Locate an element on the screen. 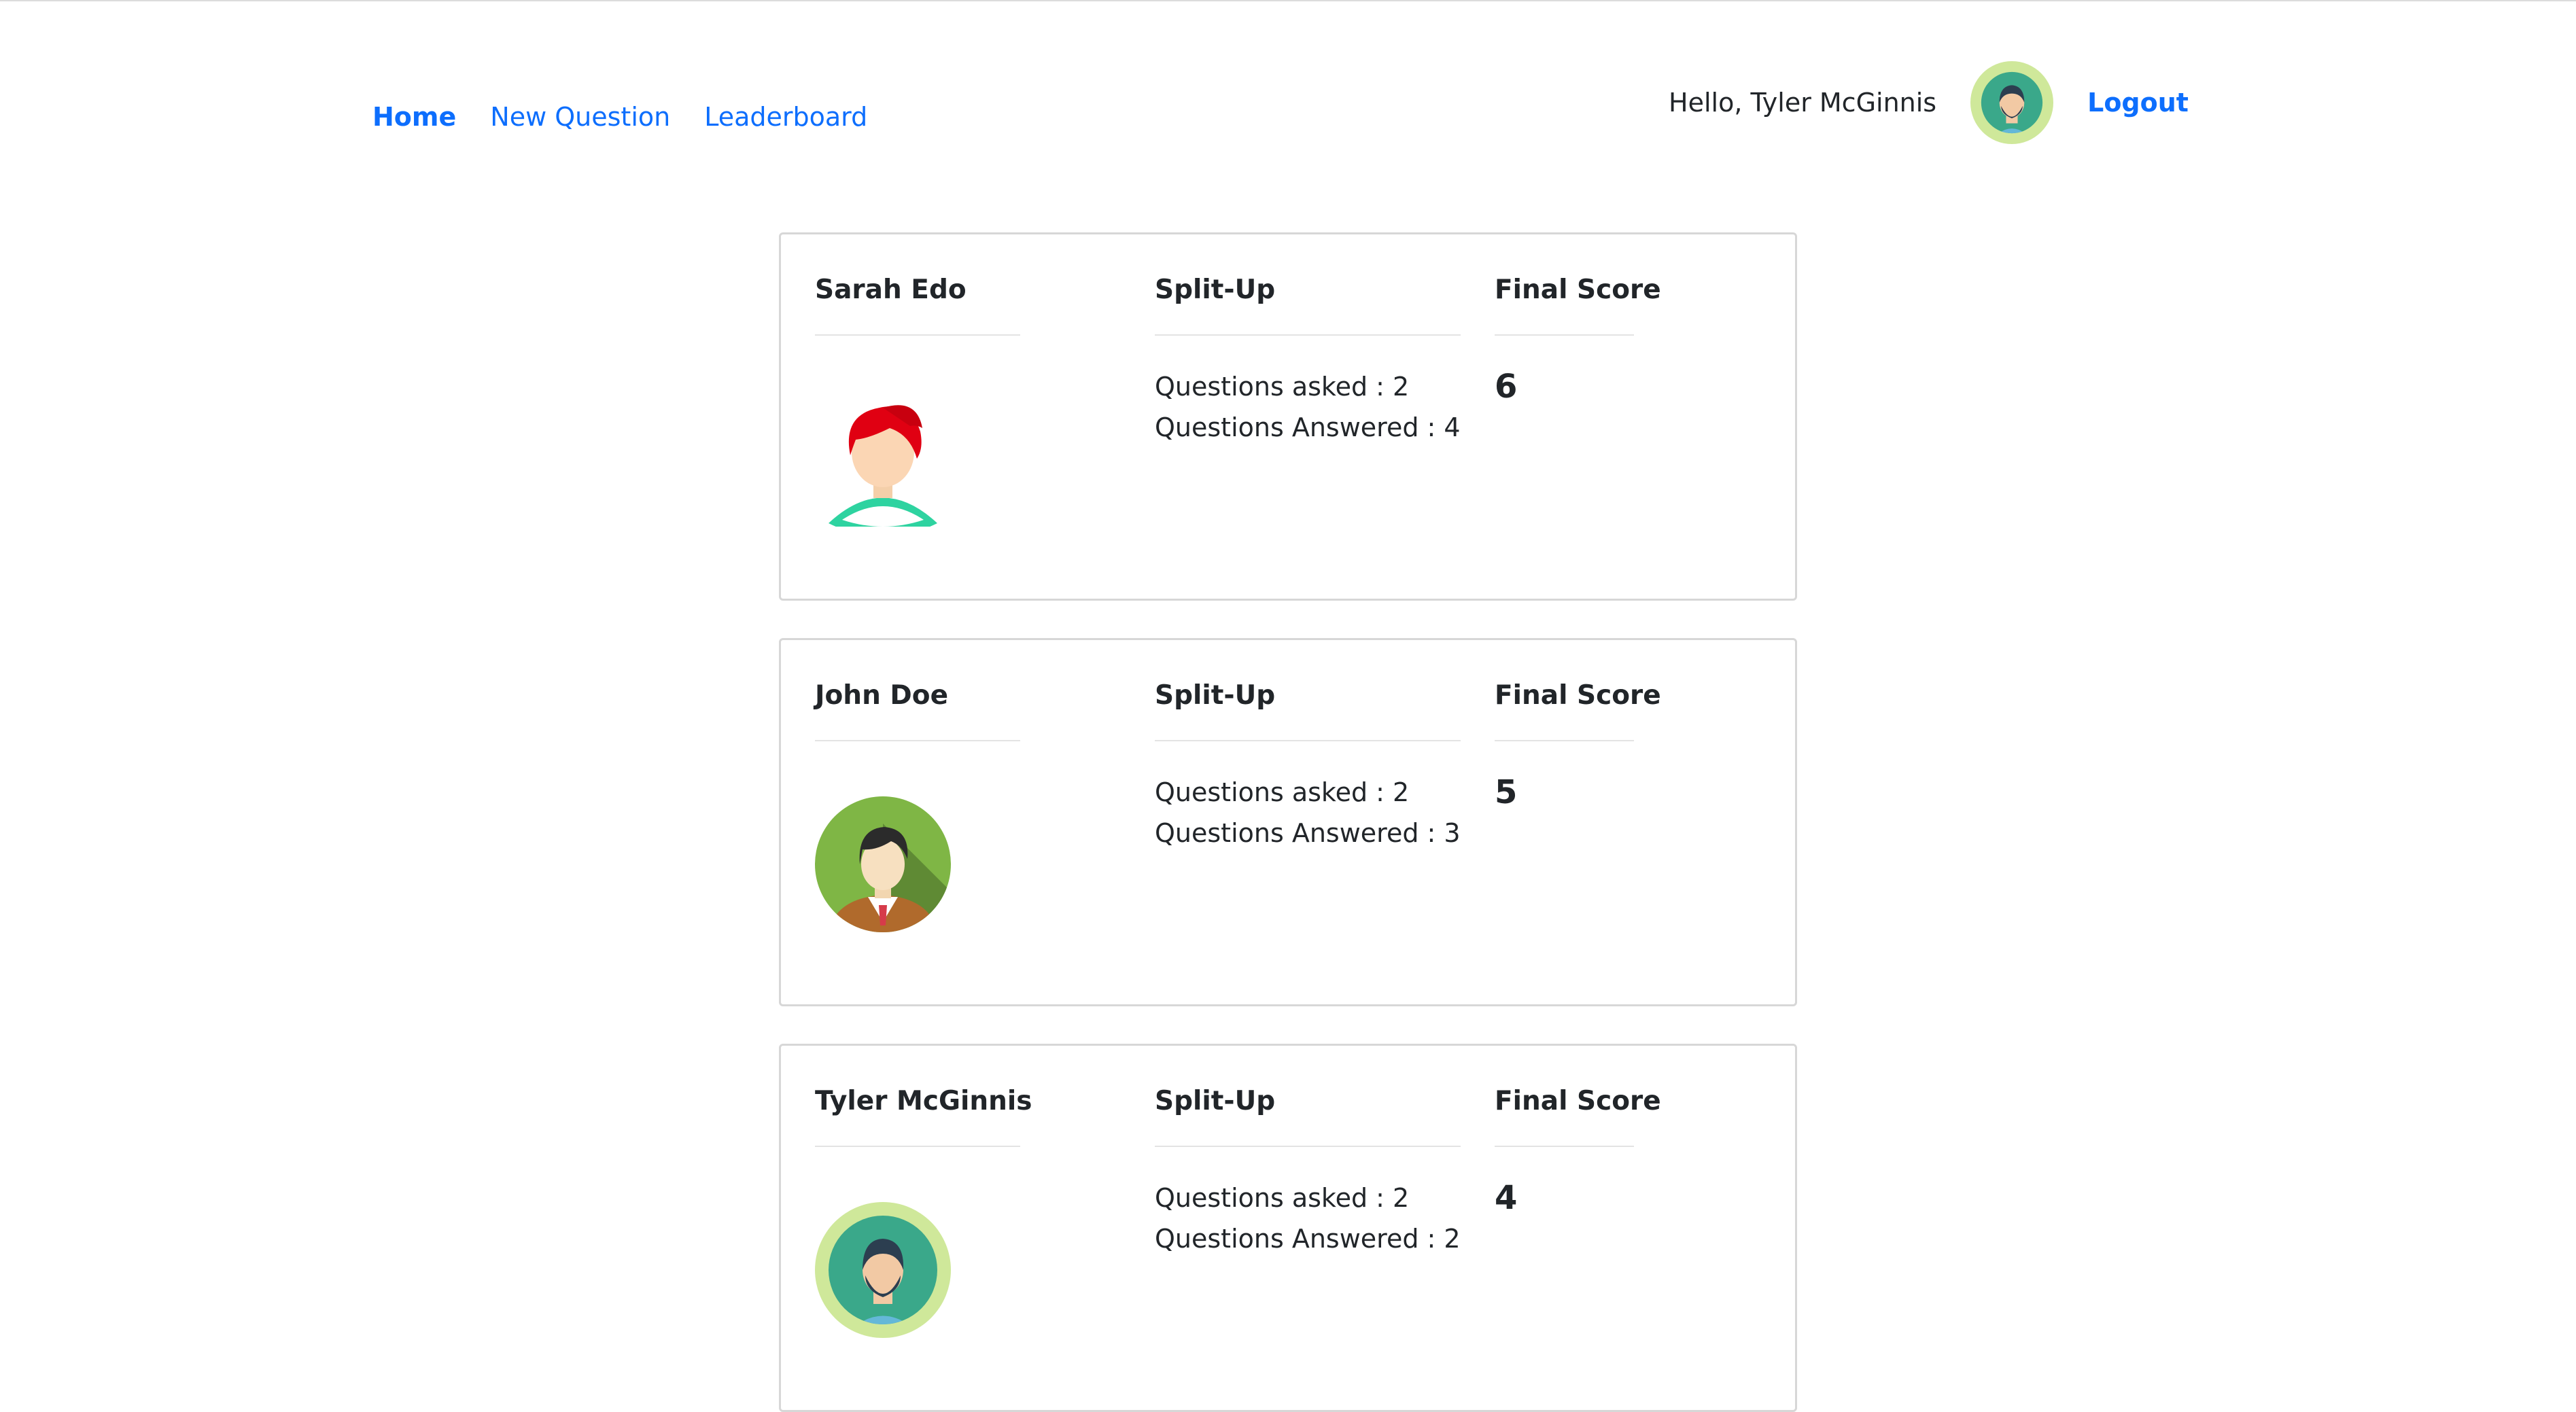 The height and width of the screenshot is (1412, 2576). main-nav: Home New Question Leaderboard is located at coordinates (619, 117).